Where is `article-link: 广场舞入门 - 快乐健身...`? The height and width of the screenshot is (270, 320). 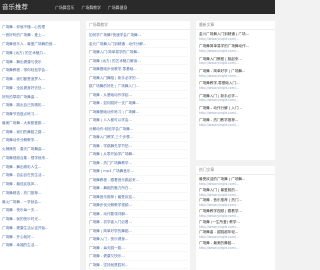
article-link: 广场舞入门 - 快乐健身... is located at coordinates (138, 239).